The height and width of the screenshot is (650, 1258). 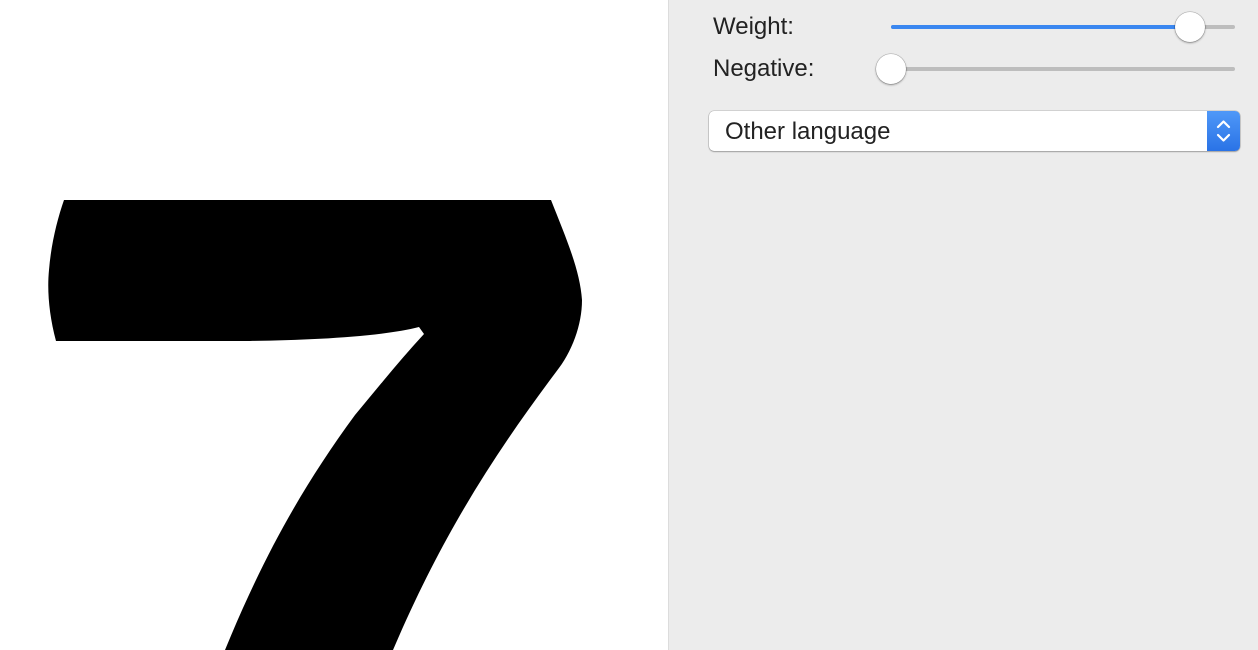 What do you see at coordinates (891, 69) in the screenshot?
I see `negative-slider-knob` at bounding box center [891, 69].